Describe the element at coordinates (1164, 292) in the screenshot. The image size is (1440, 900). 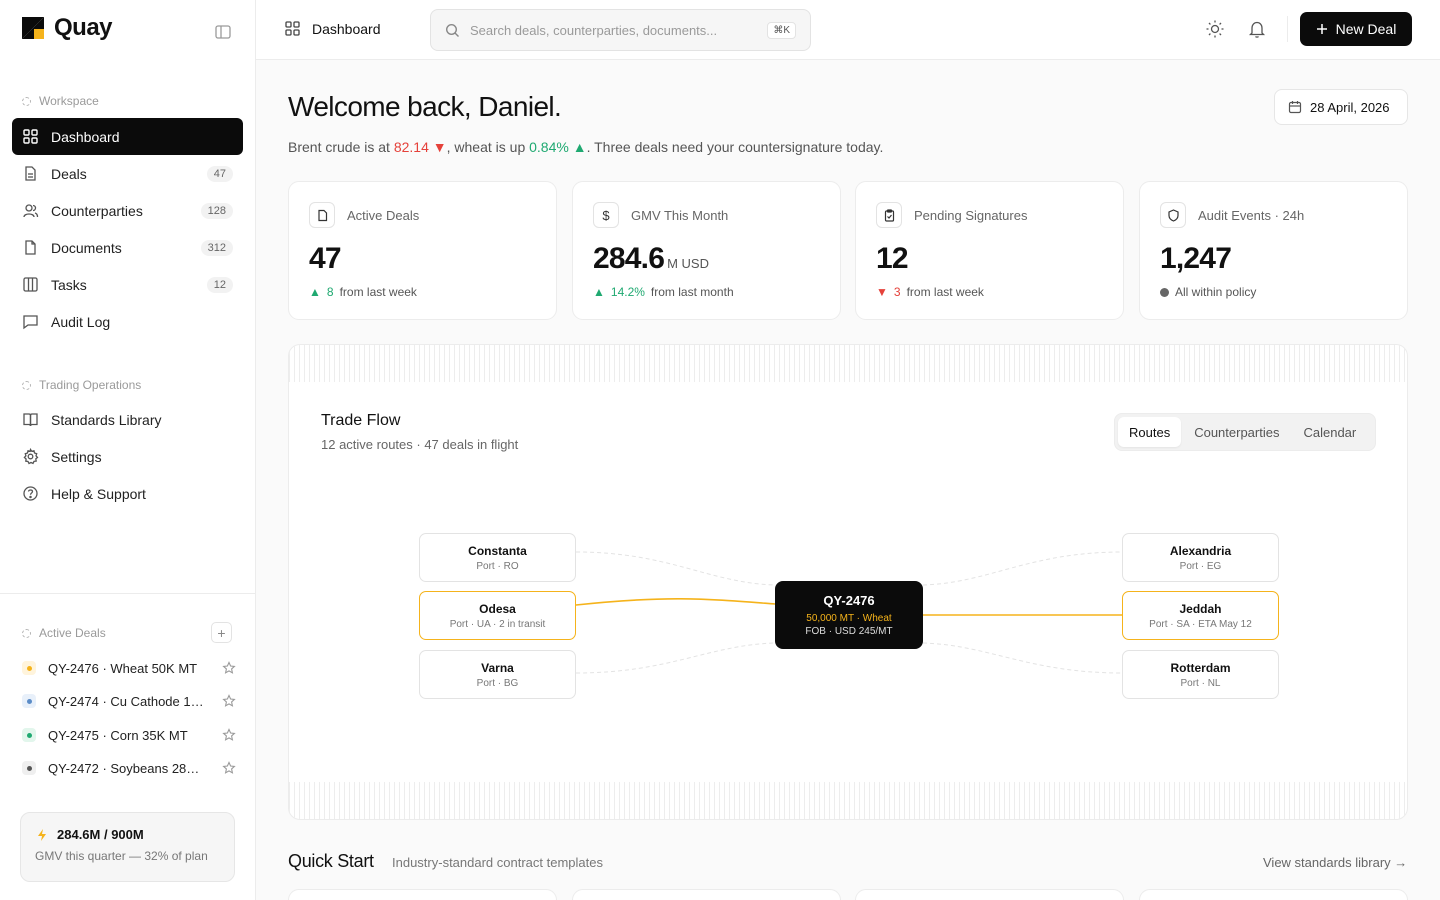
I see `status-dot` at that location.